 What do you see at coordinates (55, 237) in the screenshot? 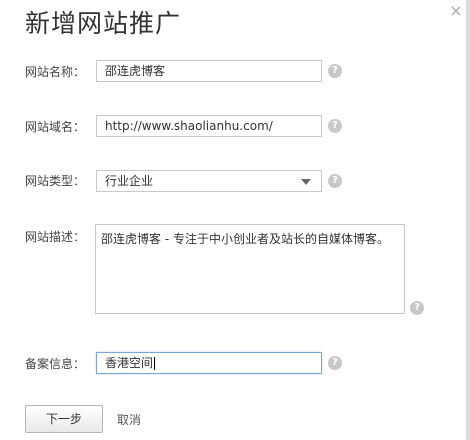
I see `site-description-label: 网站描述：` at bounding box center [55, 237].